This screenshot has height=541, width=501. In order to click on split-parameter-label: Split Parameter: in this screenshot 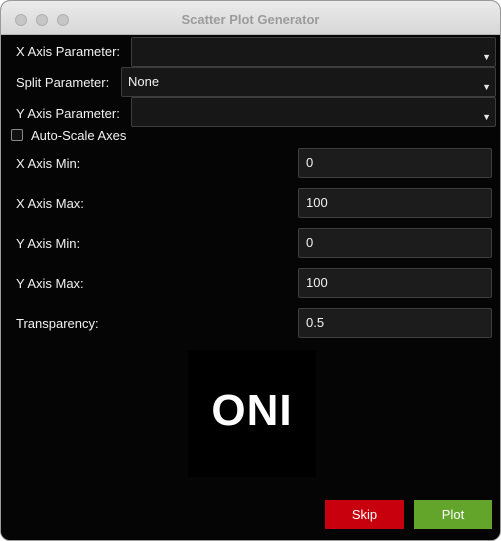, I will do `click(63, 82)`.